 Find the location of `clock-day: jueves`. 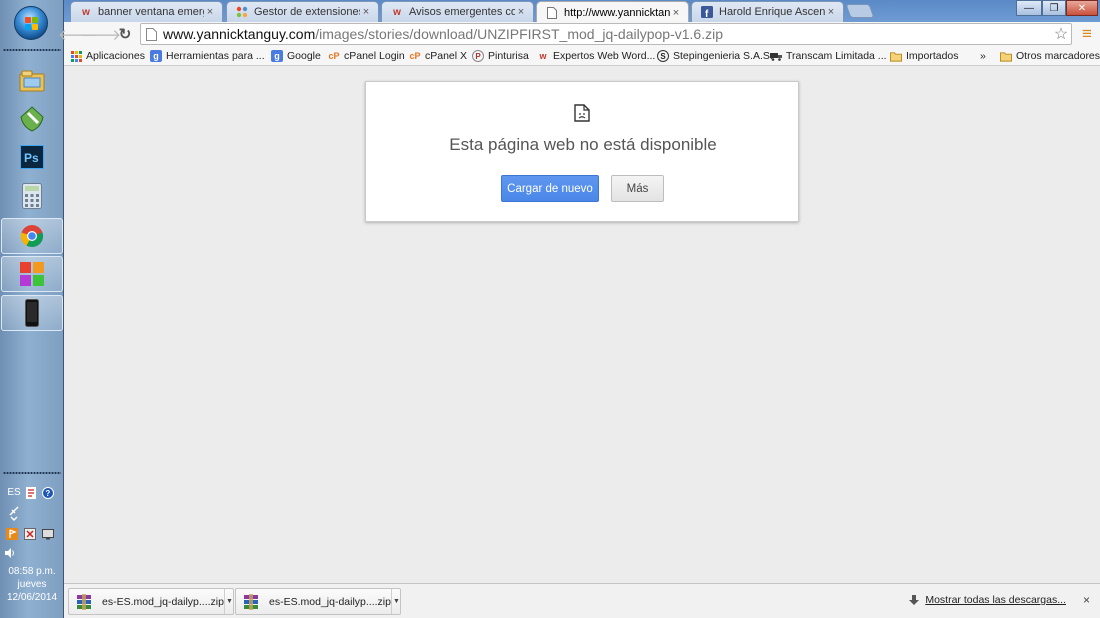

clock-day: jueves is located at coordinates (32, 585).